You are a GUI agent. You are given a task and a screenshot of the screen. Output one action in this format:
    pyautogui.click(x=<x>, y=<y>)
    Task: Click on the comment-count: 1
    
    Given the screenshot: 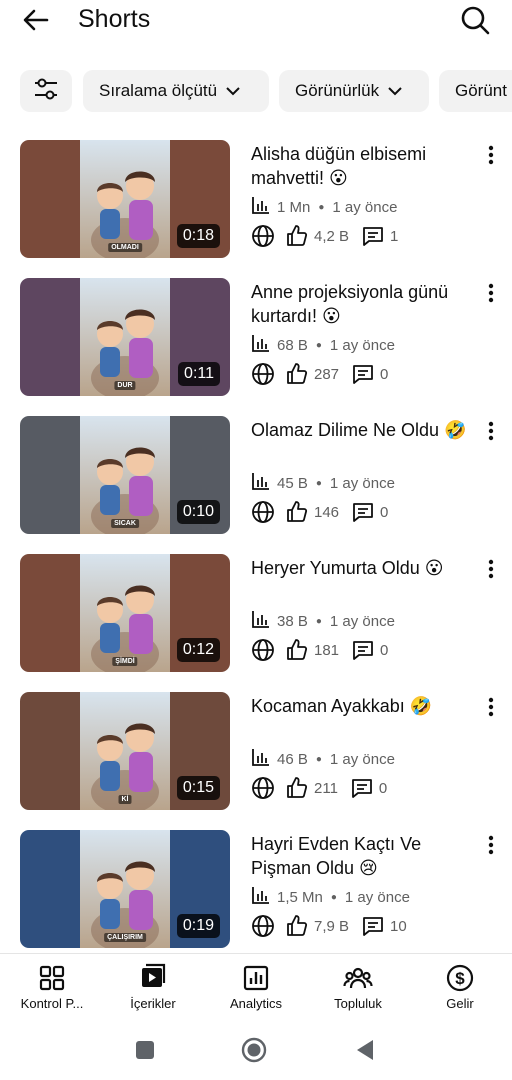 What is the action you would take?
    pyautogui.click(x=394, y=236)
    